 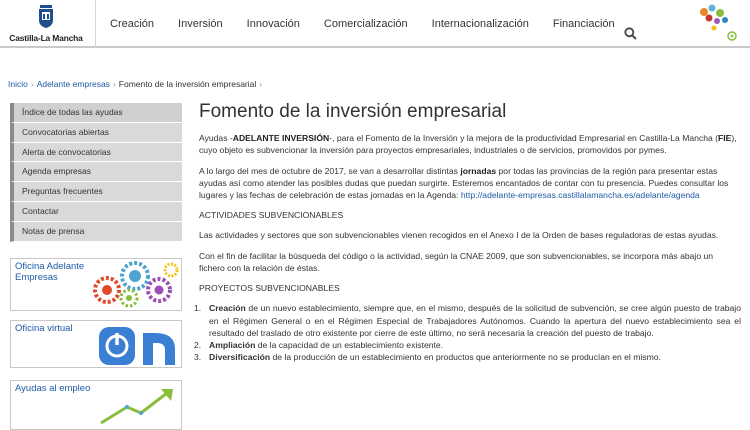 What do you see at coordinates (198, 357) in the screenshot?
I see `list-number: 3.` at bounding box center [198, 357].